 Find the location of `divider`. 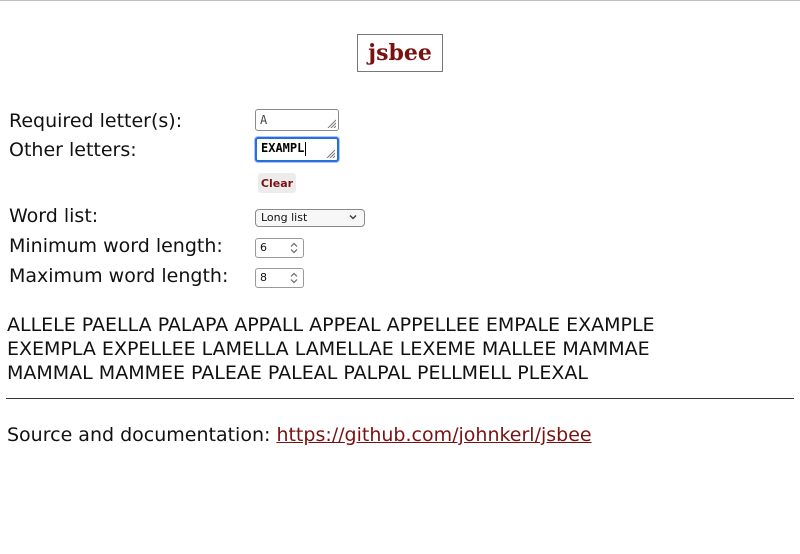

divider is located at coordinates (400, 398).